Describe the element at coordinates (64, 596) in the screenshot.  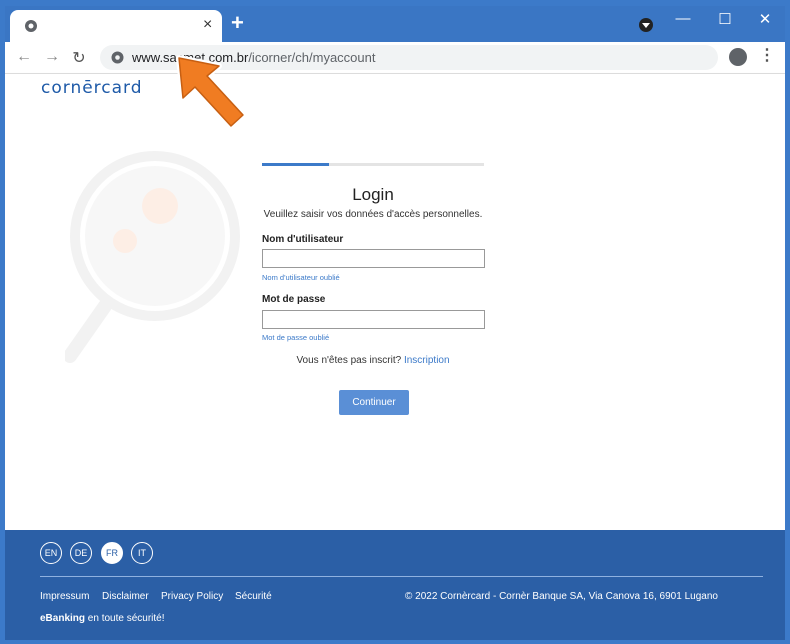
I see `footer-link-impressum: Impressum` at that location.